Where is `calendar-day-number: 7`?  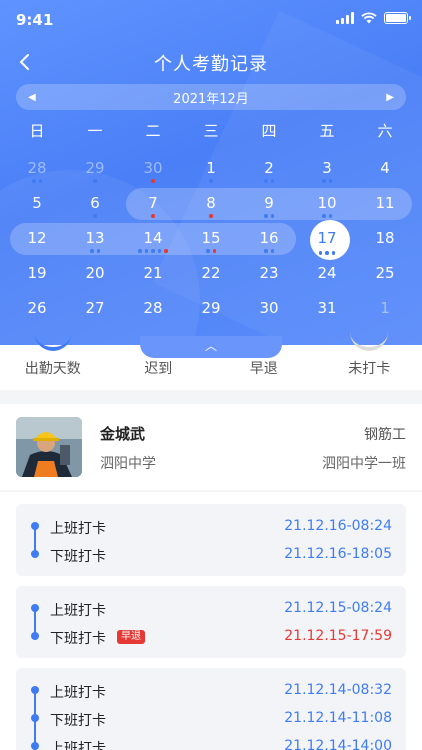 calendar-day-number: 7 is located at coordinates (153, 203).